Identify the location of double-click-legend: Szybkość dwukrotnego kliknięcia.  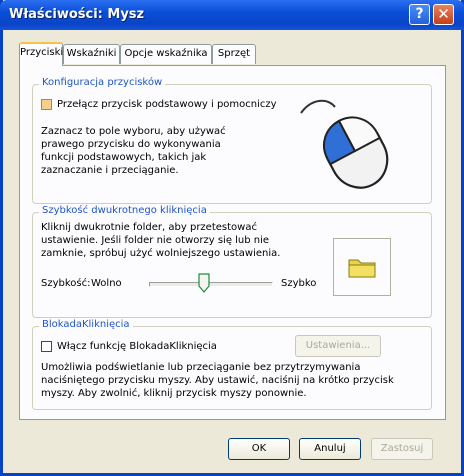
(124, 210).